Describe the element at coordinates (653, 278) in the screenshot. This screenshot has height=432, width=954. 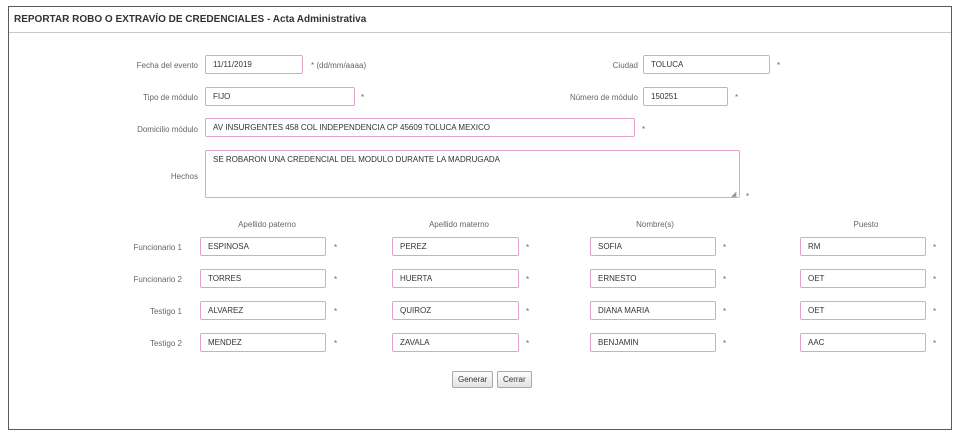
I see `funcionario-2-nombres-input` at that location.